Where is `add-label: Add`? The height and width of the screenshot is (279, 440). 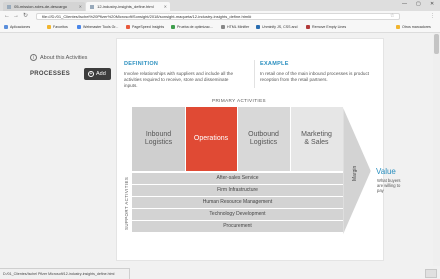 add-label: Add is located at coordinates (101, 74).